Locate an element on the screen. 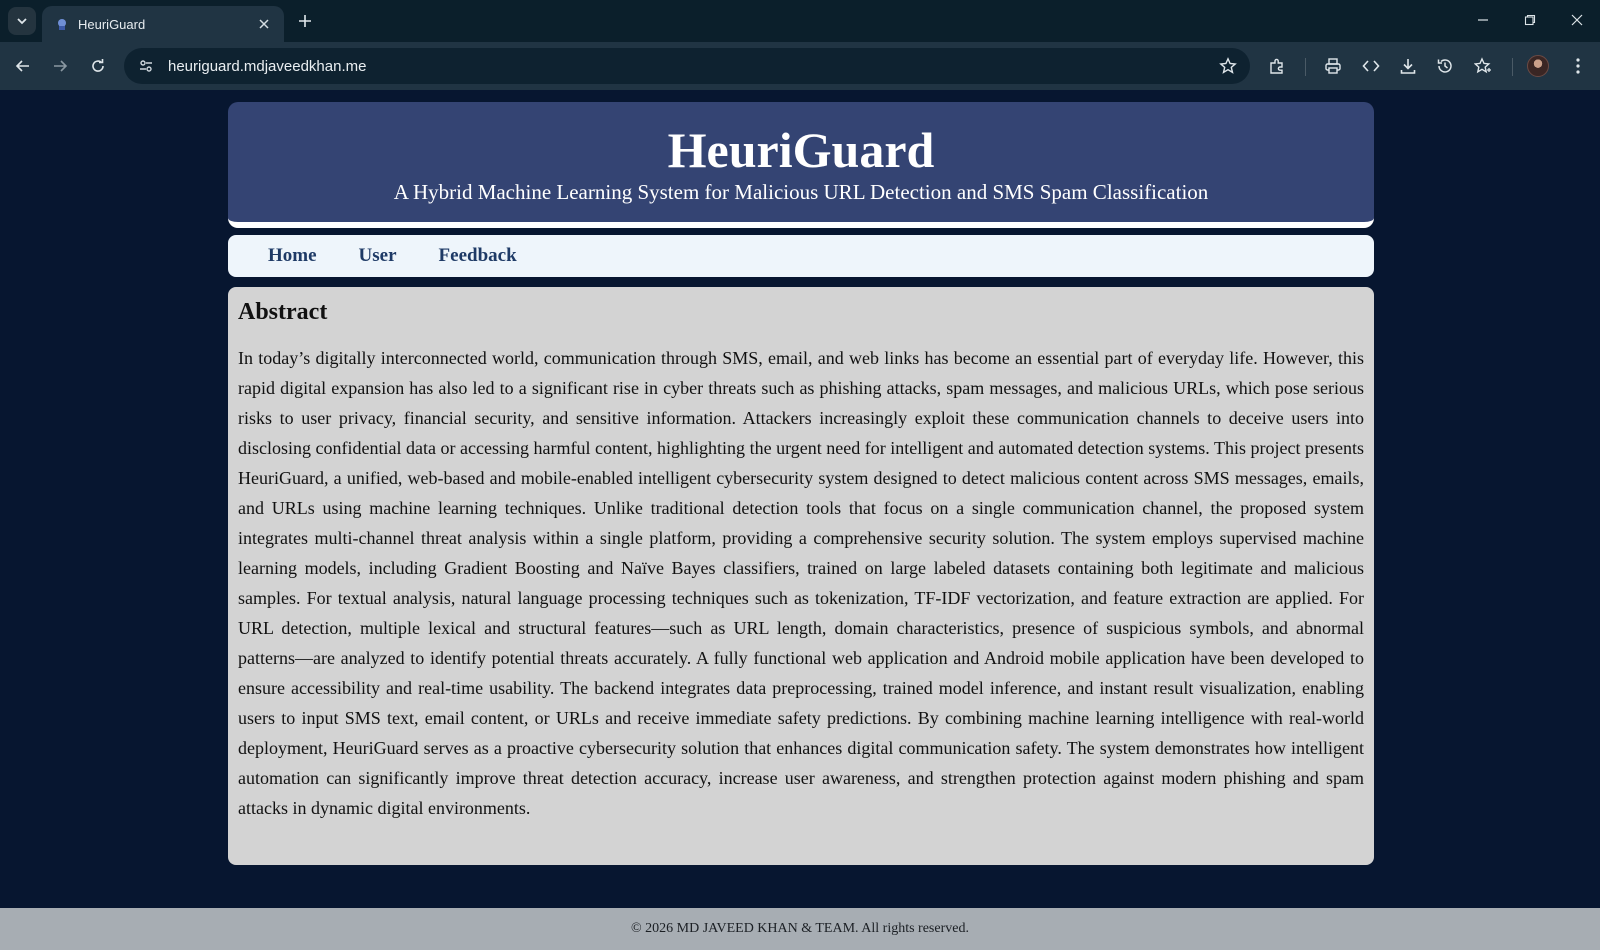 The image size is (1600, 950). reload-icon is located at coordinates (98, 66).